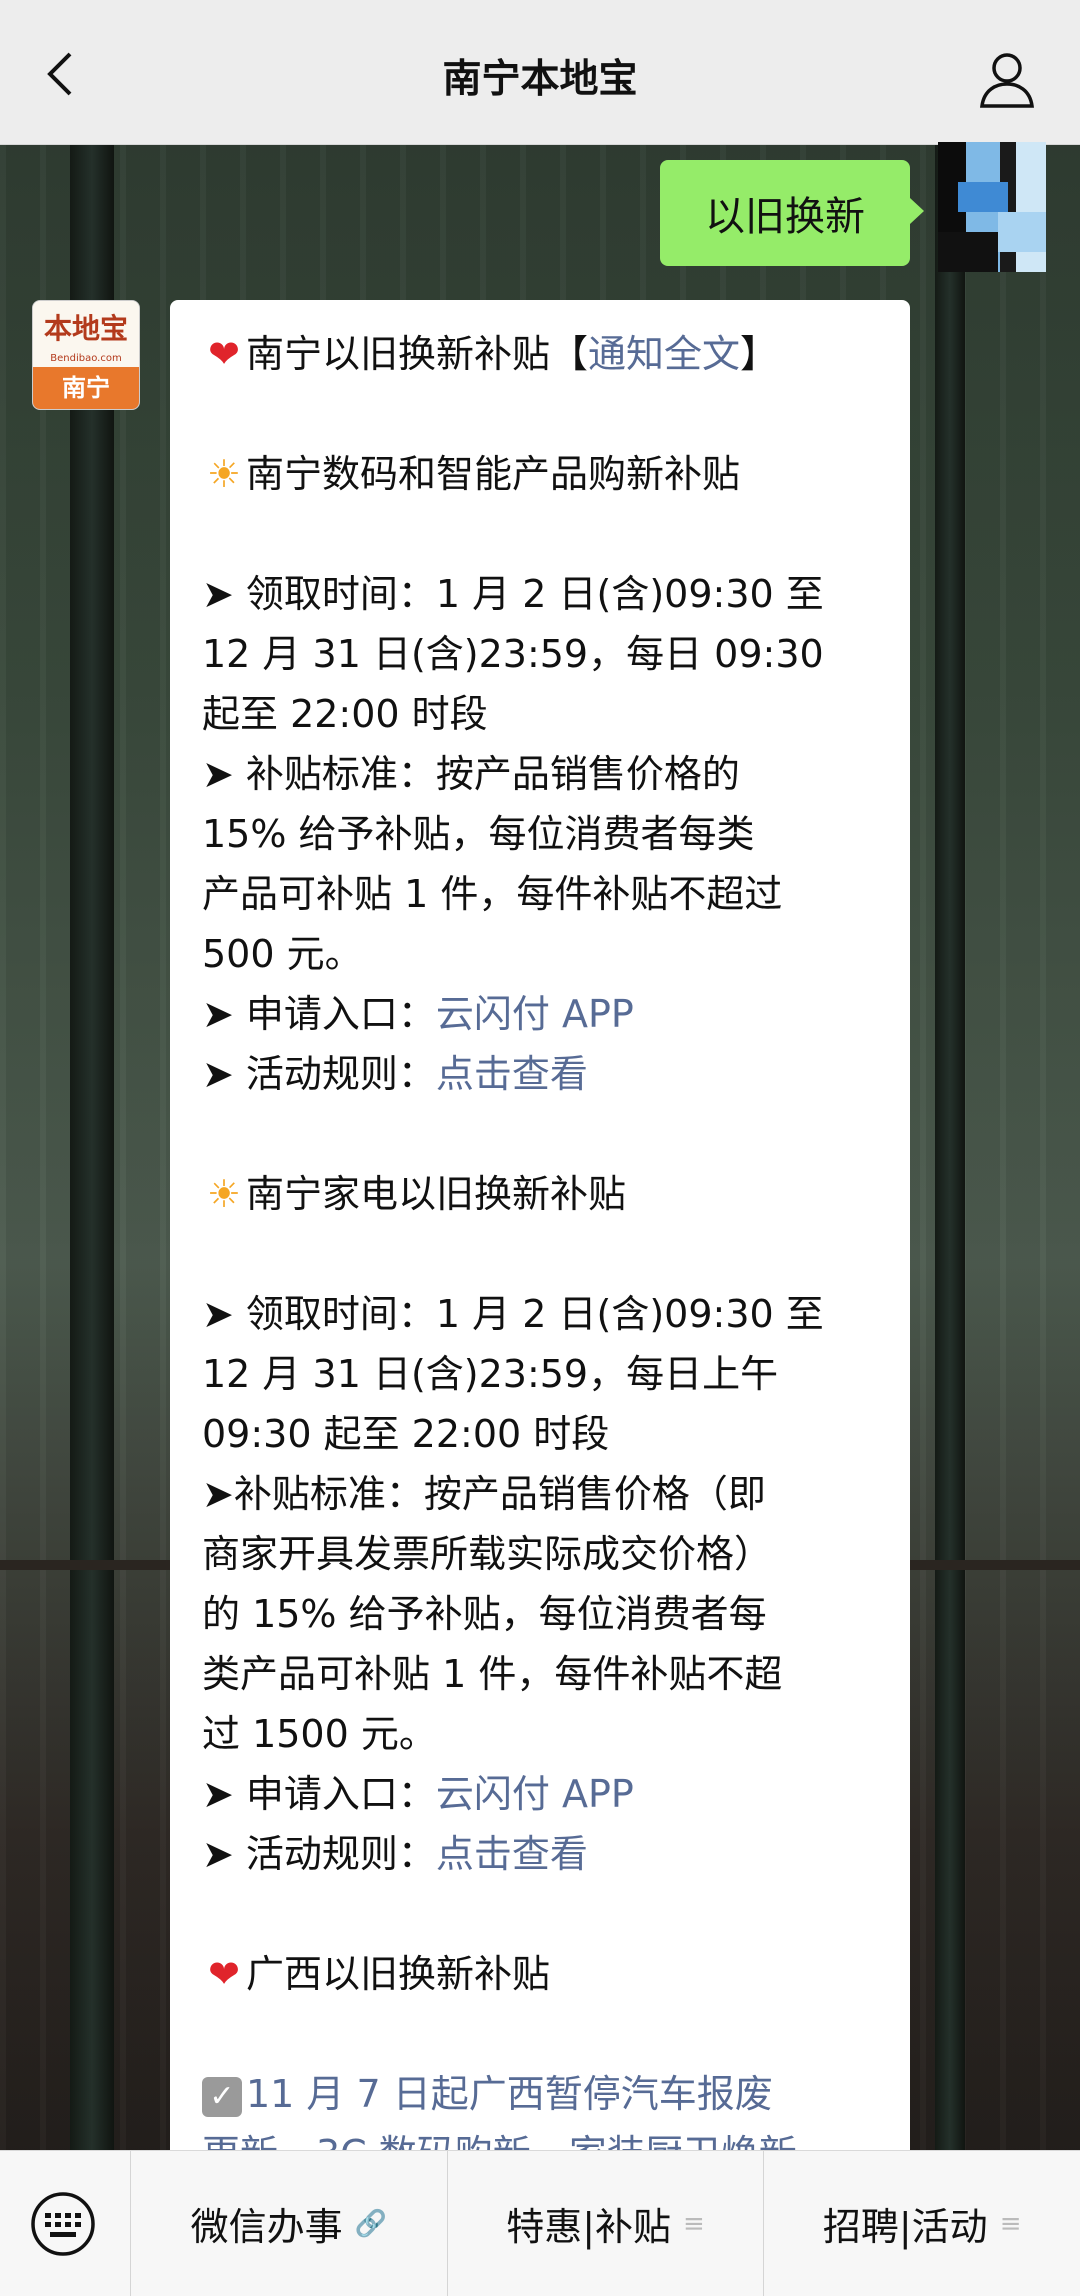  I want to click on profile-button, so click(1007, 79).